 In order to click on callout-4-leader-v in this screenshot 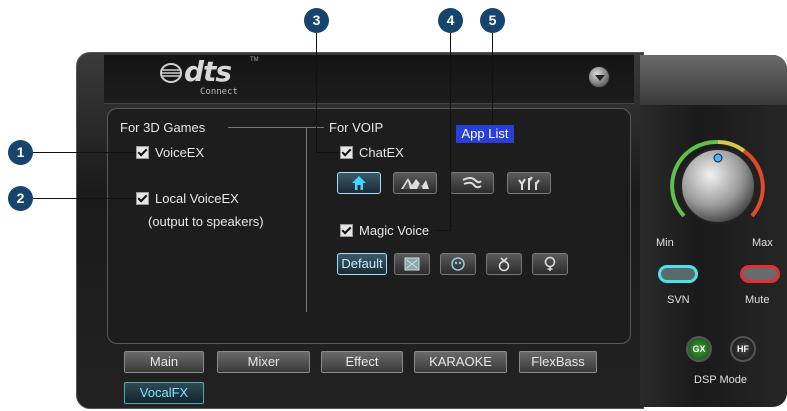, I will do `click(450, 131)`.